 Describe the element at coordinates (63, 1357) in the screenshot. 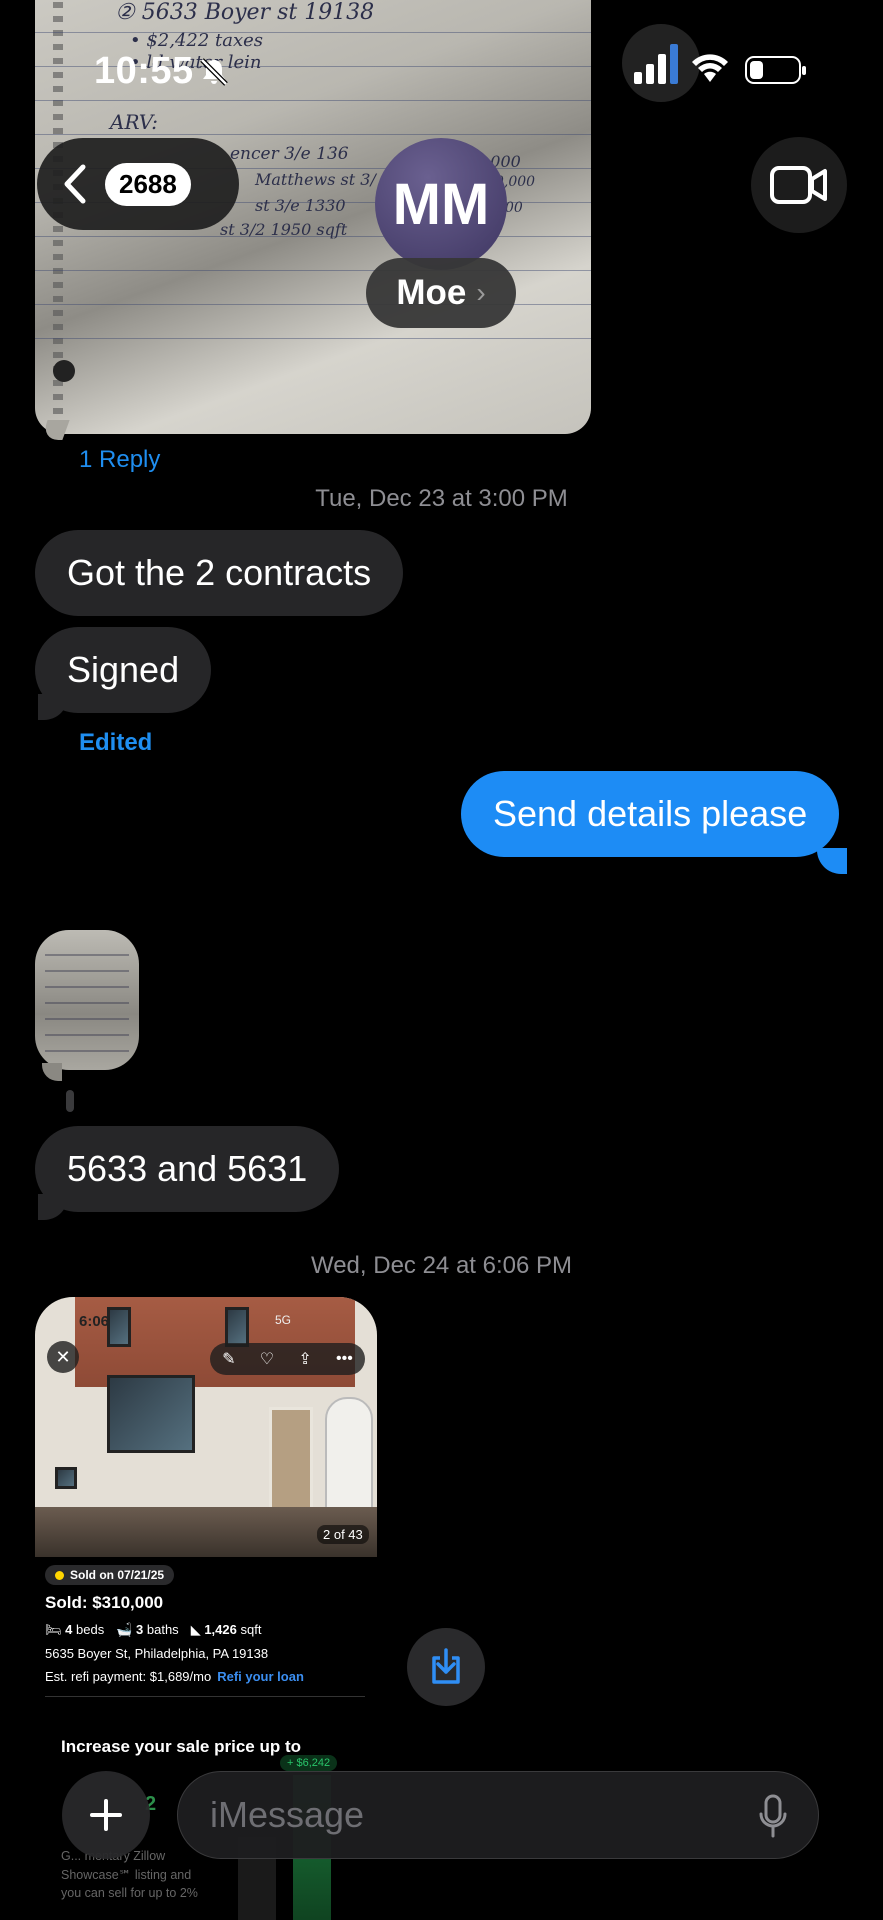

I see `close-icon: ✕` at that location.